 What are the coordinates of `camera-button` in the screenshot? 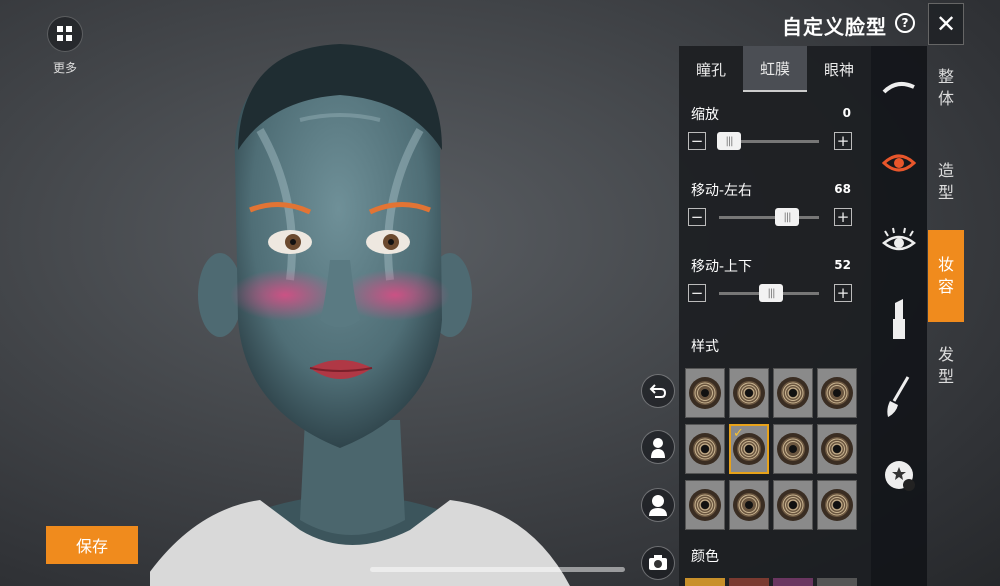 It's located at (658, 563).